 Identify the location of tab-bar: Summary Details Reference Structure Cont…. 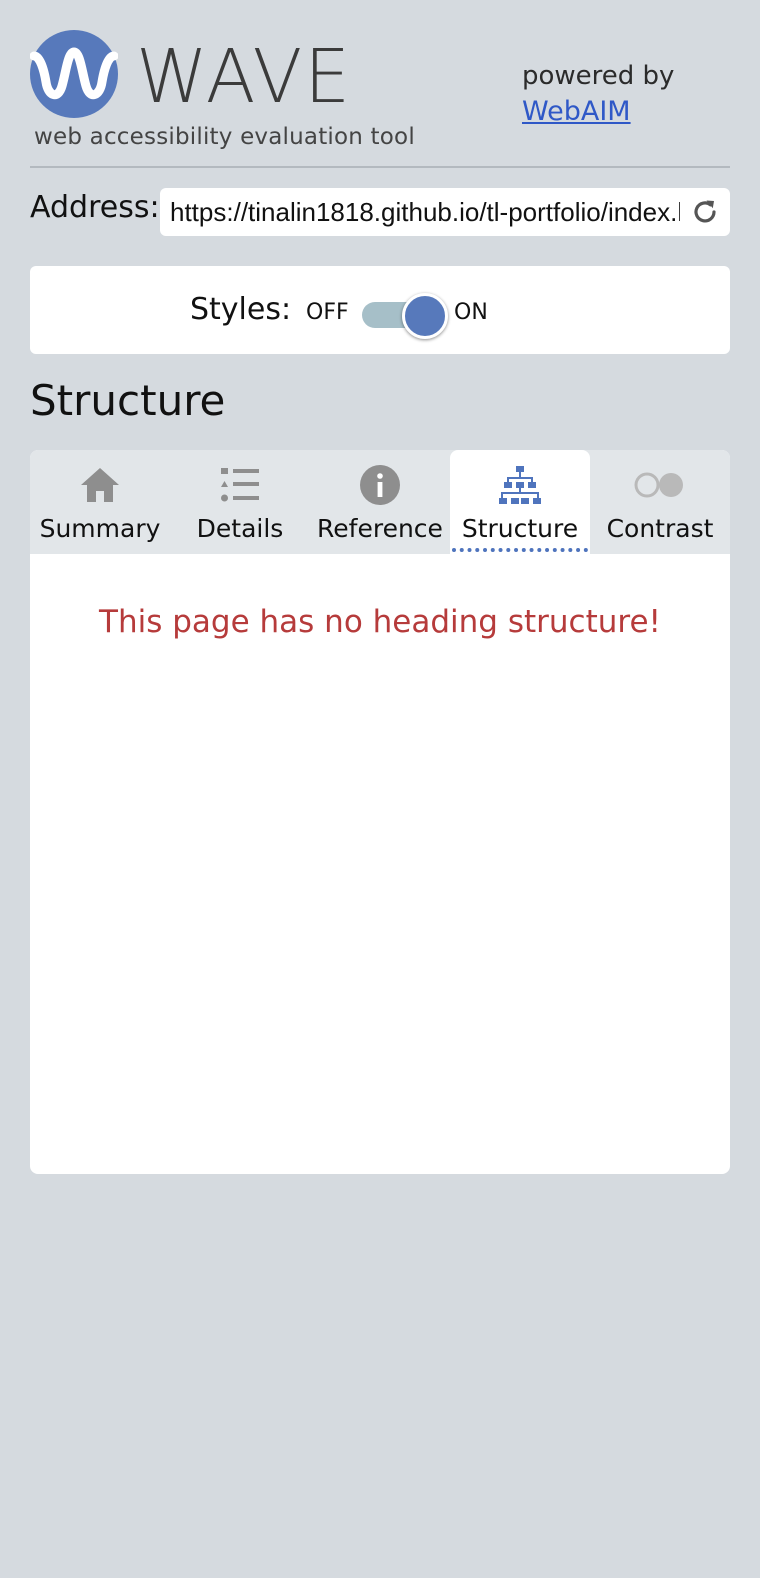
(380, 502).